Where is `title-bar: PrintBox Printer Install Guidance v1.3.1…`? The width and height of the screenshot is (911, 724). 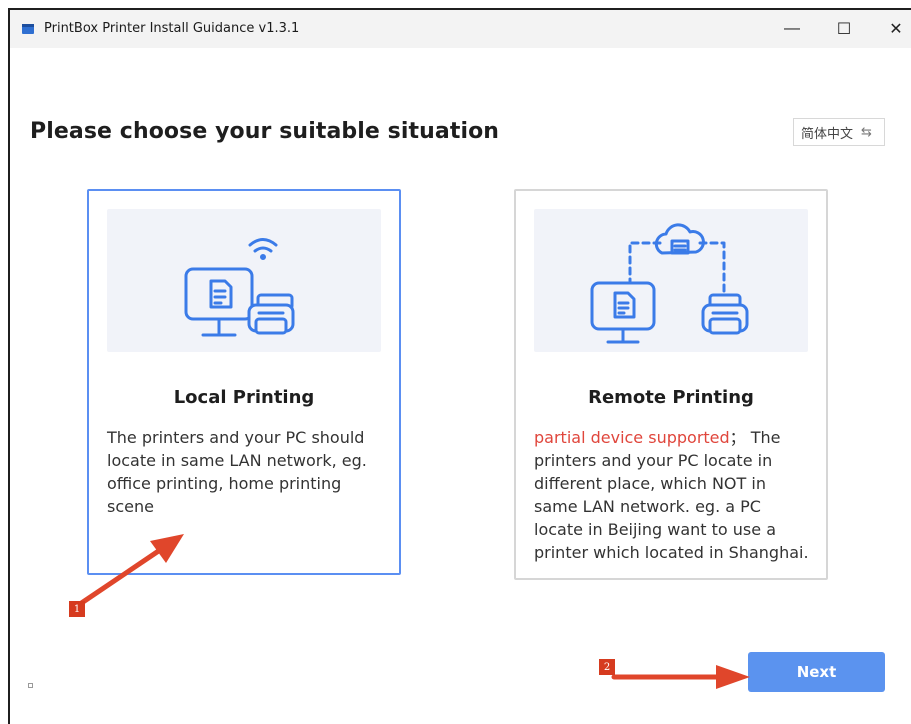 title-bar: PrintBox Printer Install Guidance v1.3.1… is located at coordinates (460, 29).